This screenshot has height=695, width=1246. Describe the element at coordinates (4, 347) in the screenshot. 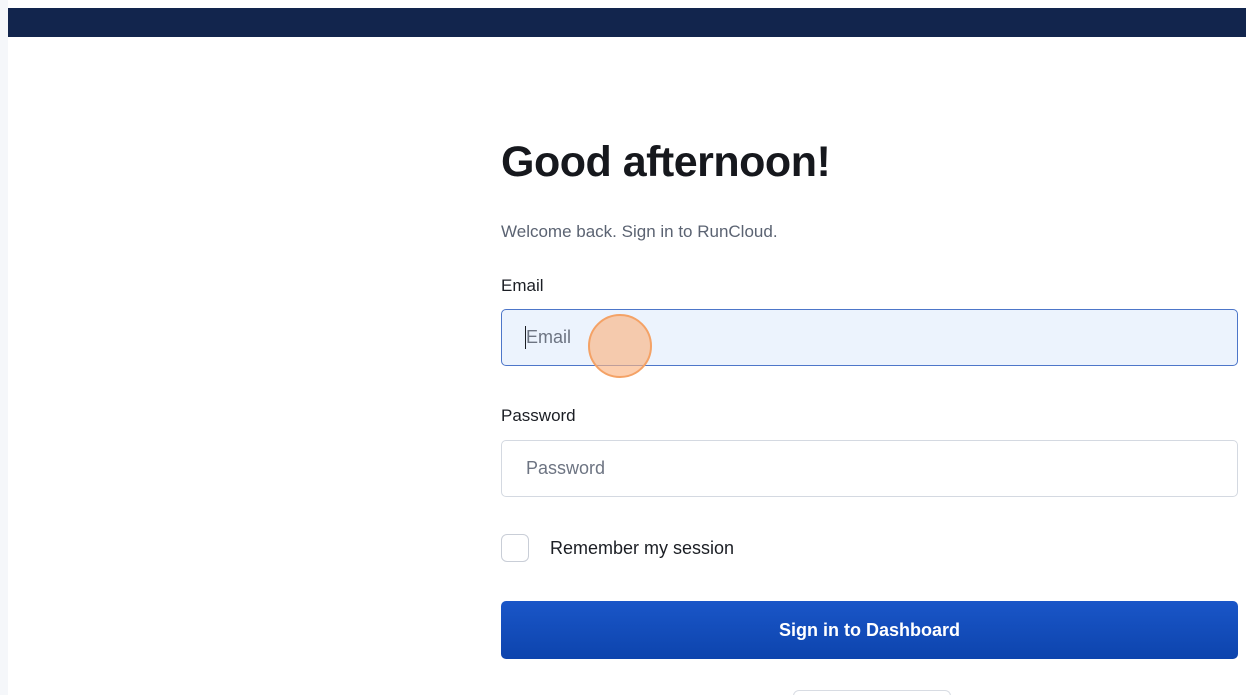

I see `left-edge-strip` at that location.